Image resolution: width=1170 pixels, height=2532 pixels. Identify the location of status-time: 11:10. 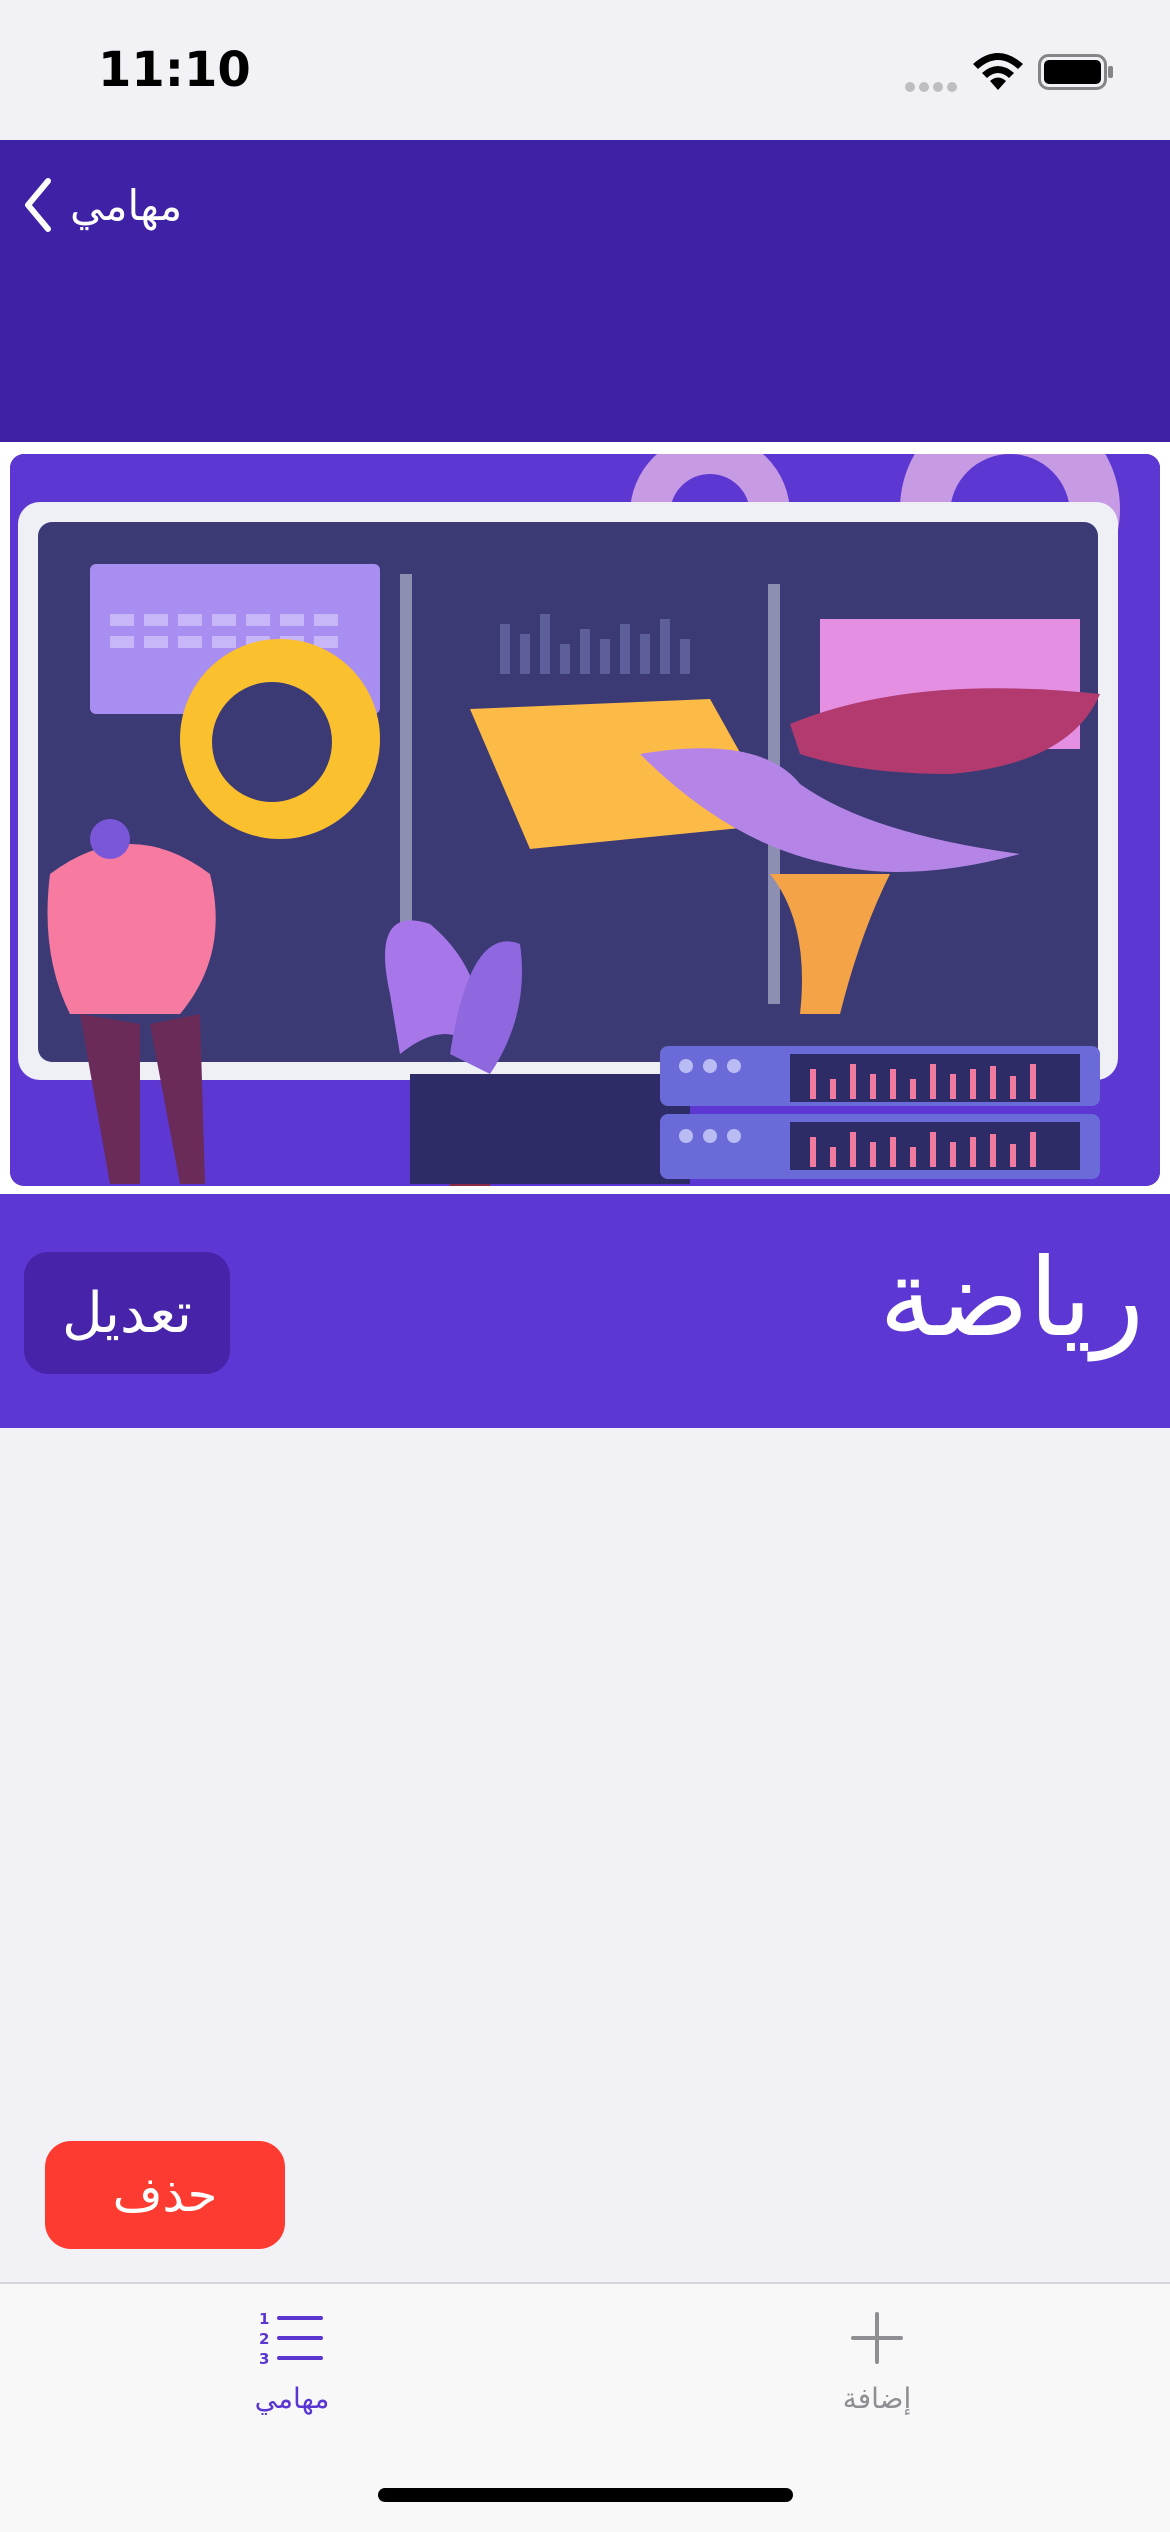
(174, 70).